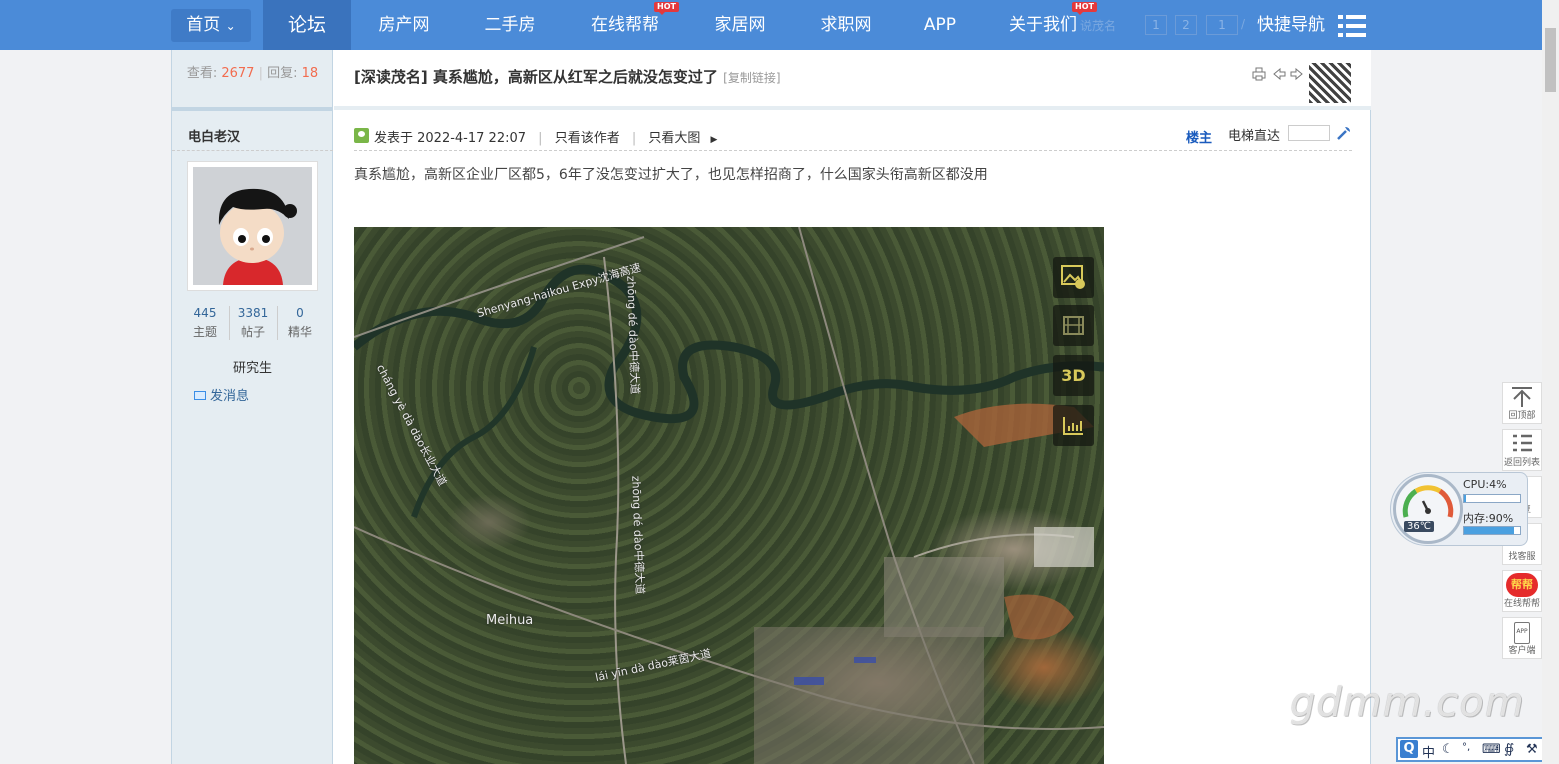  I want to click on nav-qiuzhi: 求职网, so click(846, 25).